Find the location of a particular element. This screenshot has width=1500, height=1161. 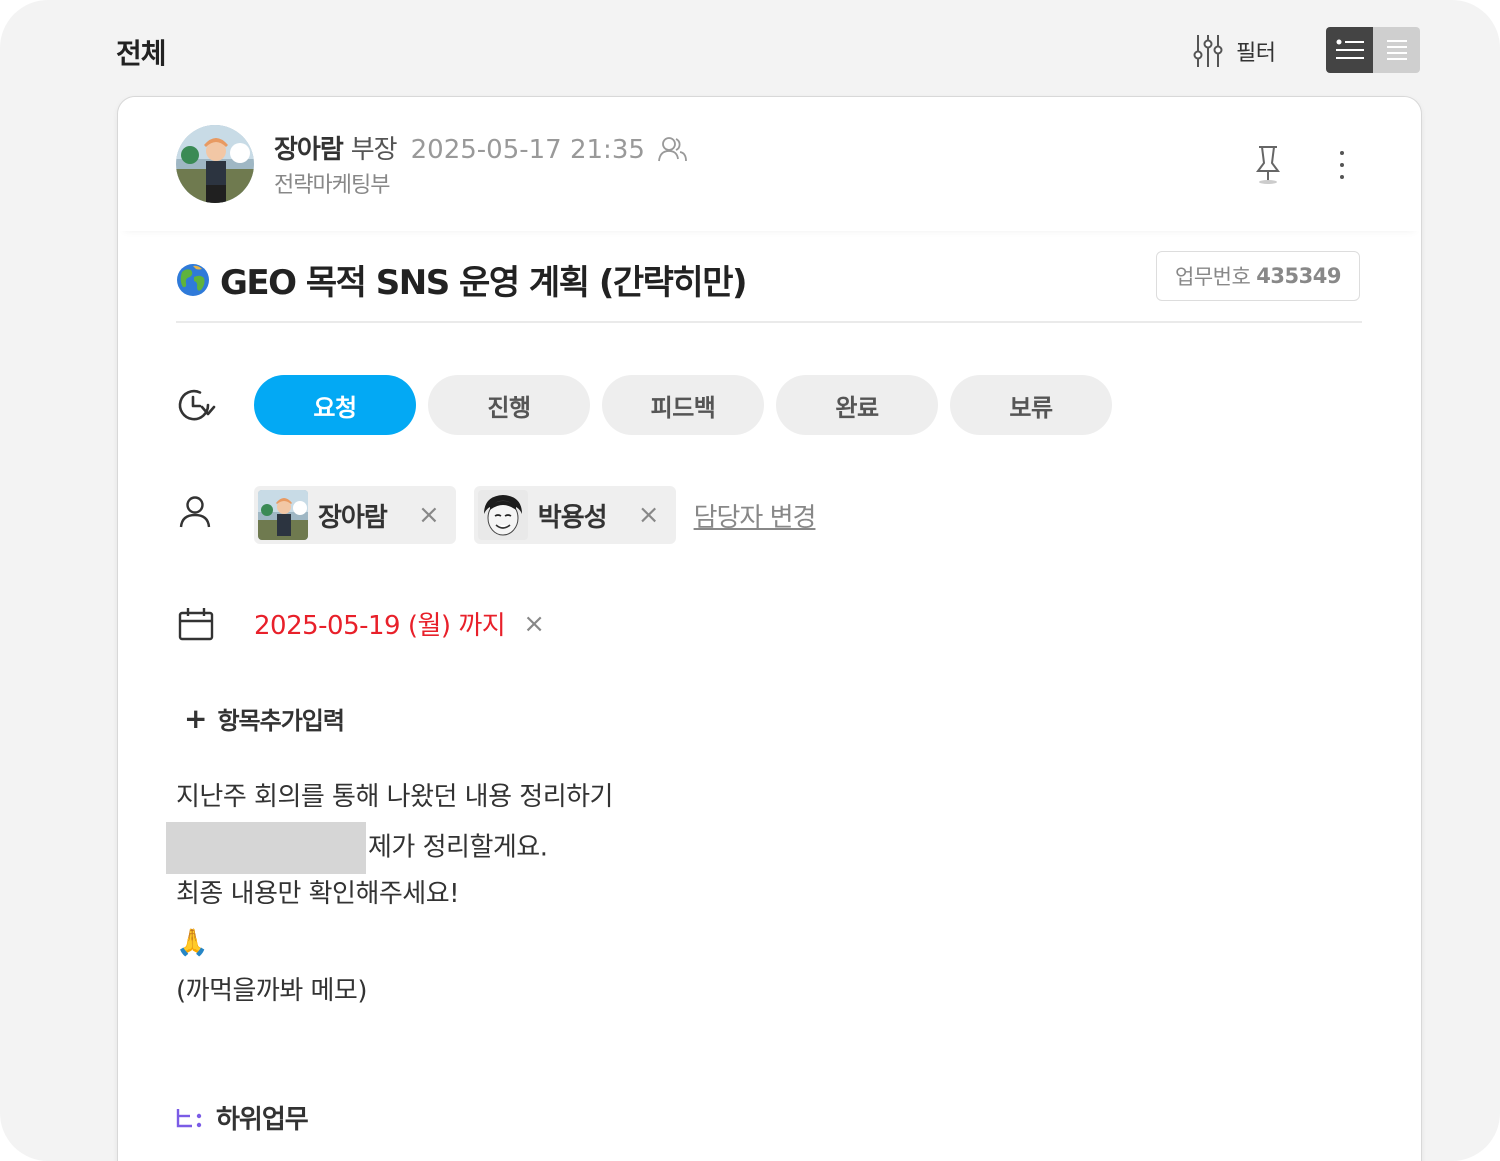

list-detail-icon is located at coordinates (1349, 49).